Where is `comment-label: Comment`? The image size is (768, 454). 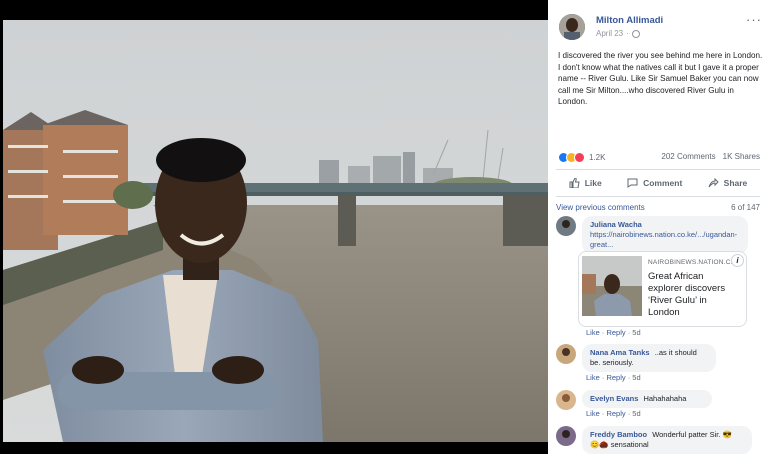
comment-label: Comment is located at coordinates (663, 183).